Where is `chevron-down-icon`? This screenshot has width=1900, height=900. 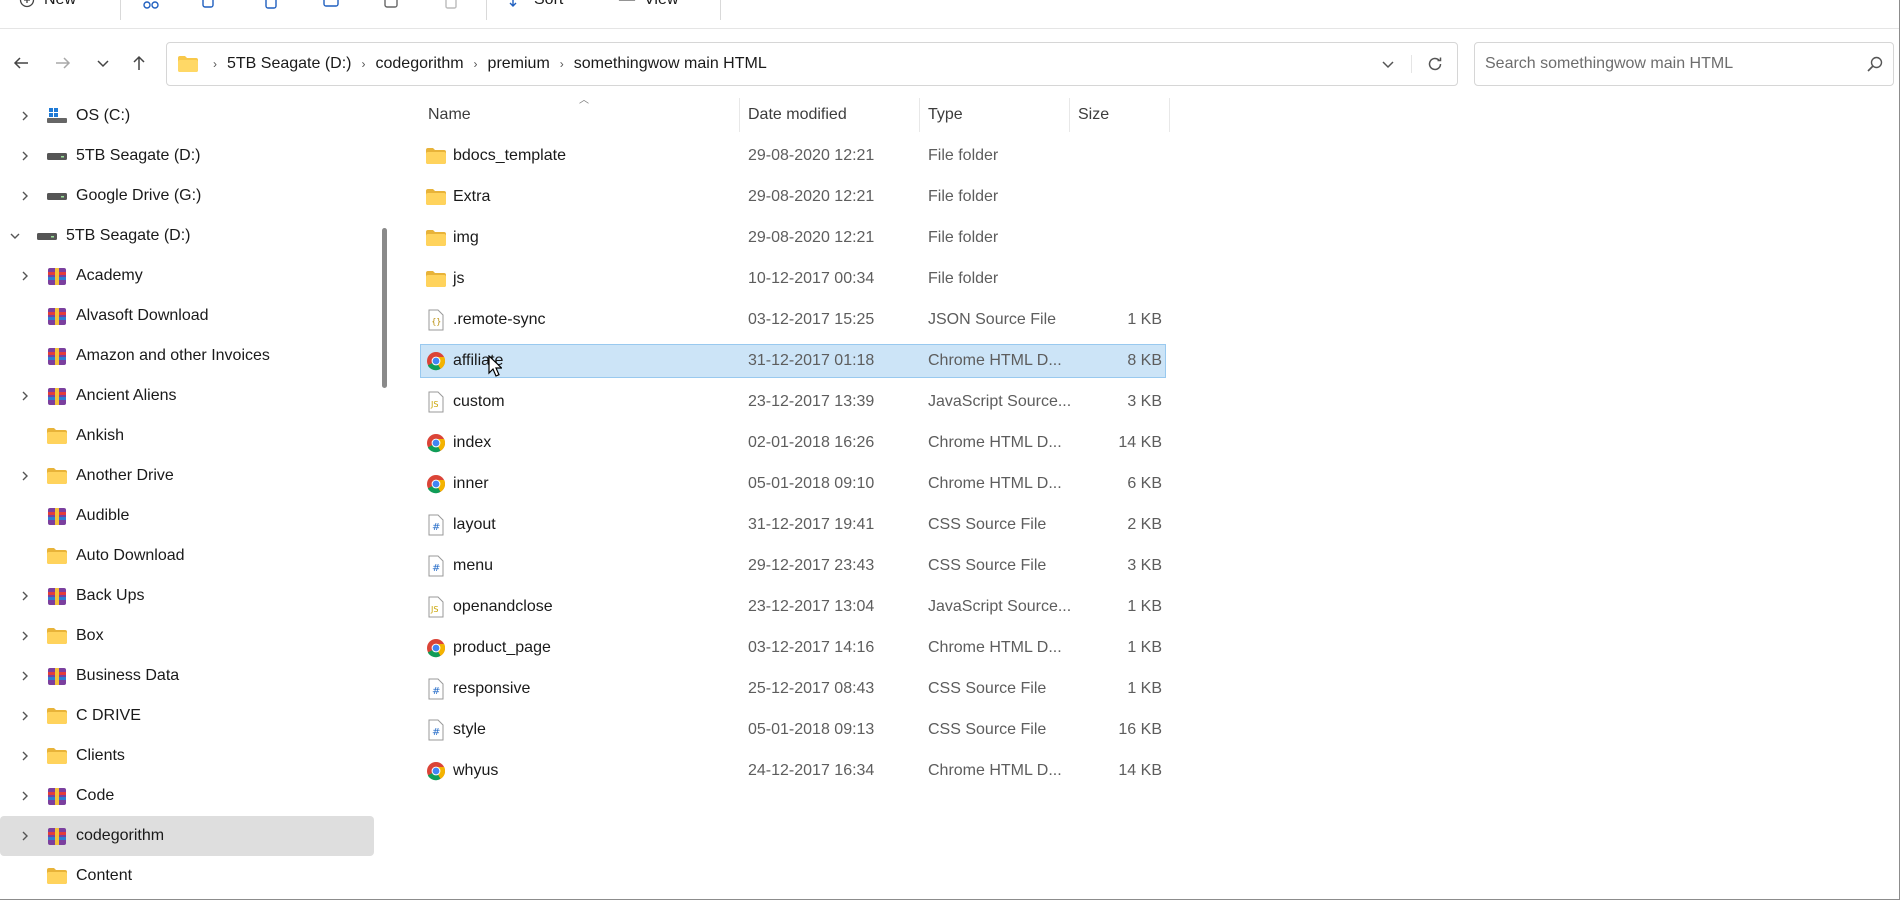 chevron-down-icon is located at coordinates (15, 236).